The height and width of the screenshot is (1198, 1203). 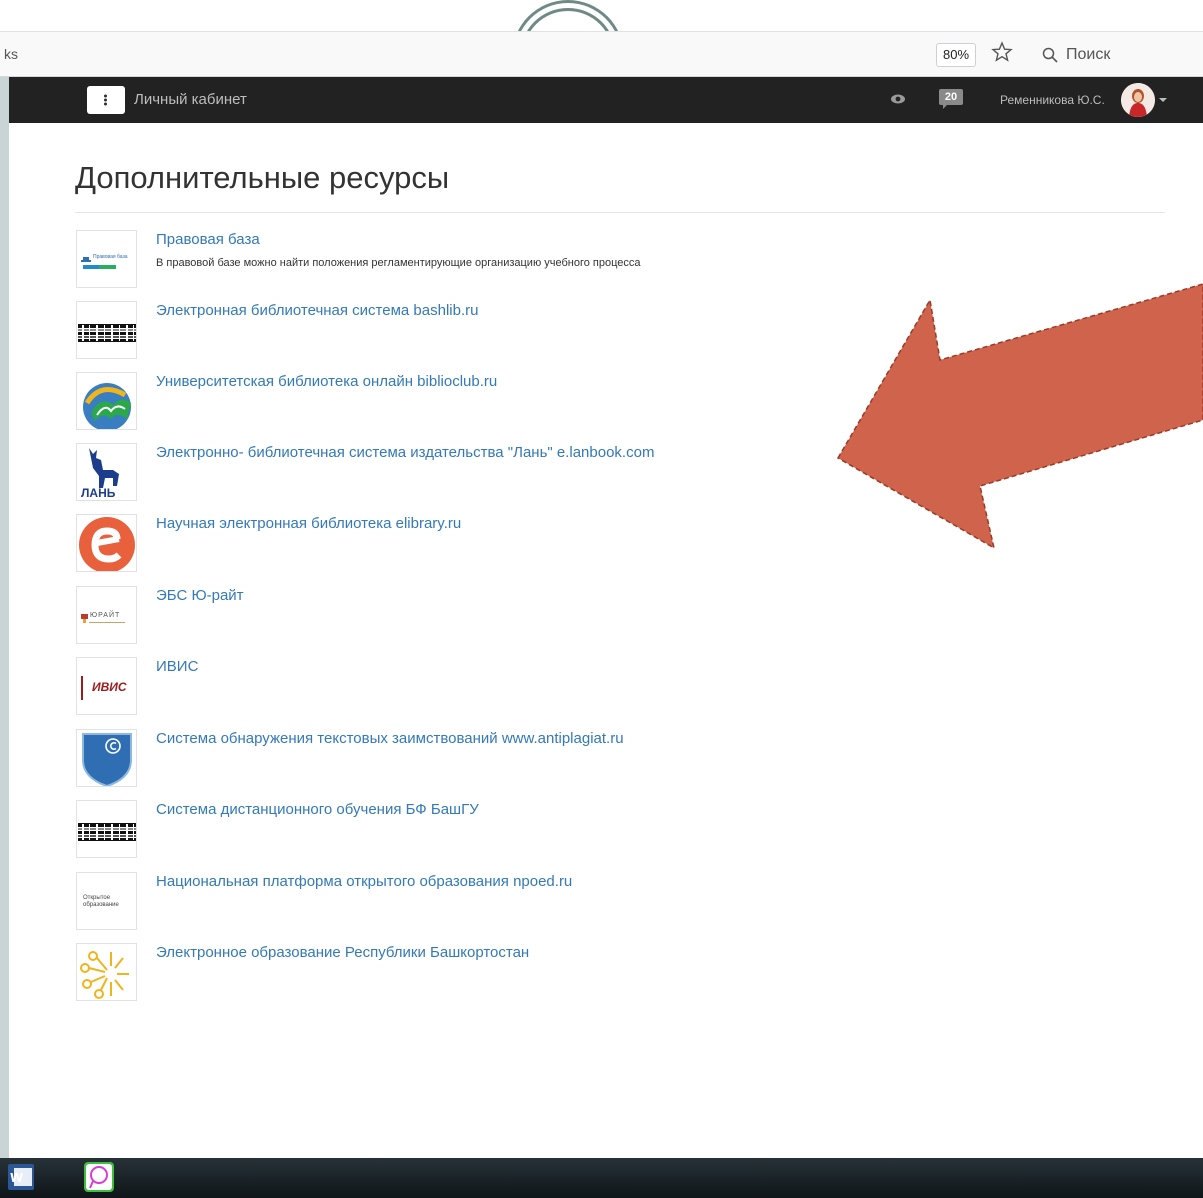 I want to click on urait-logo-text: ЮРАЙТ, so click(x=105, y=615).